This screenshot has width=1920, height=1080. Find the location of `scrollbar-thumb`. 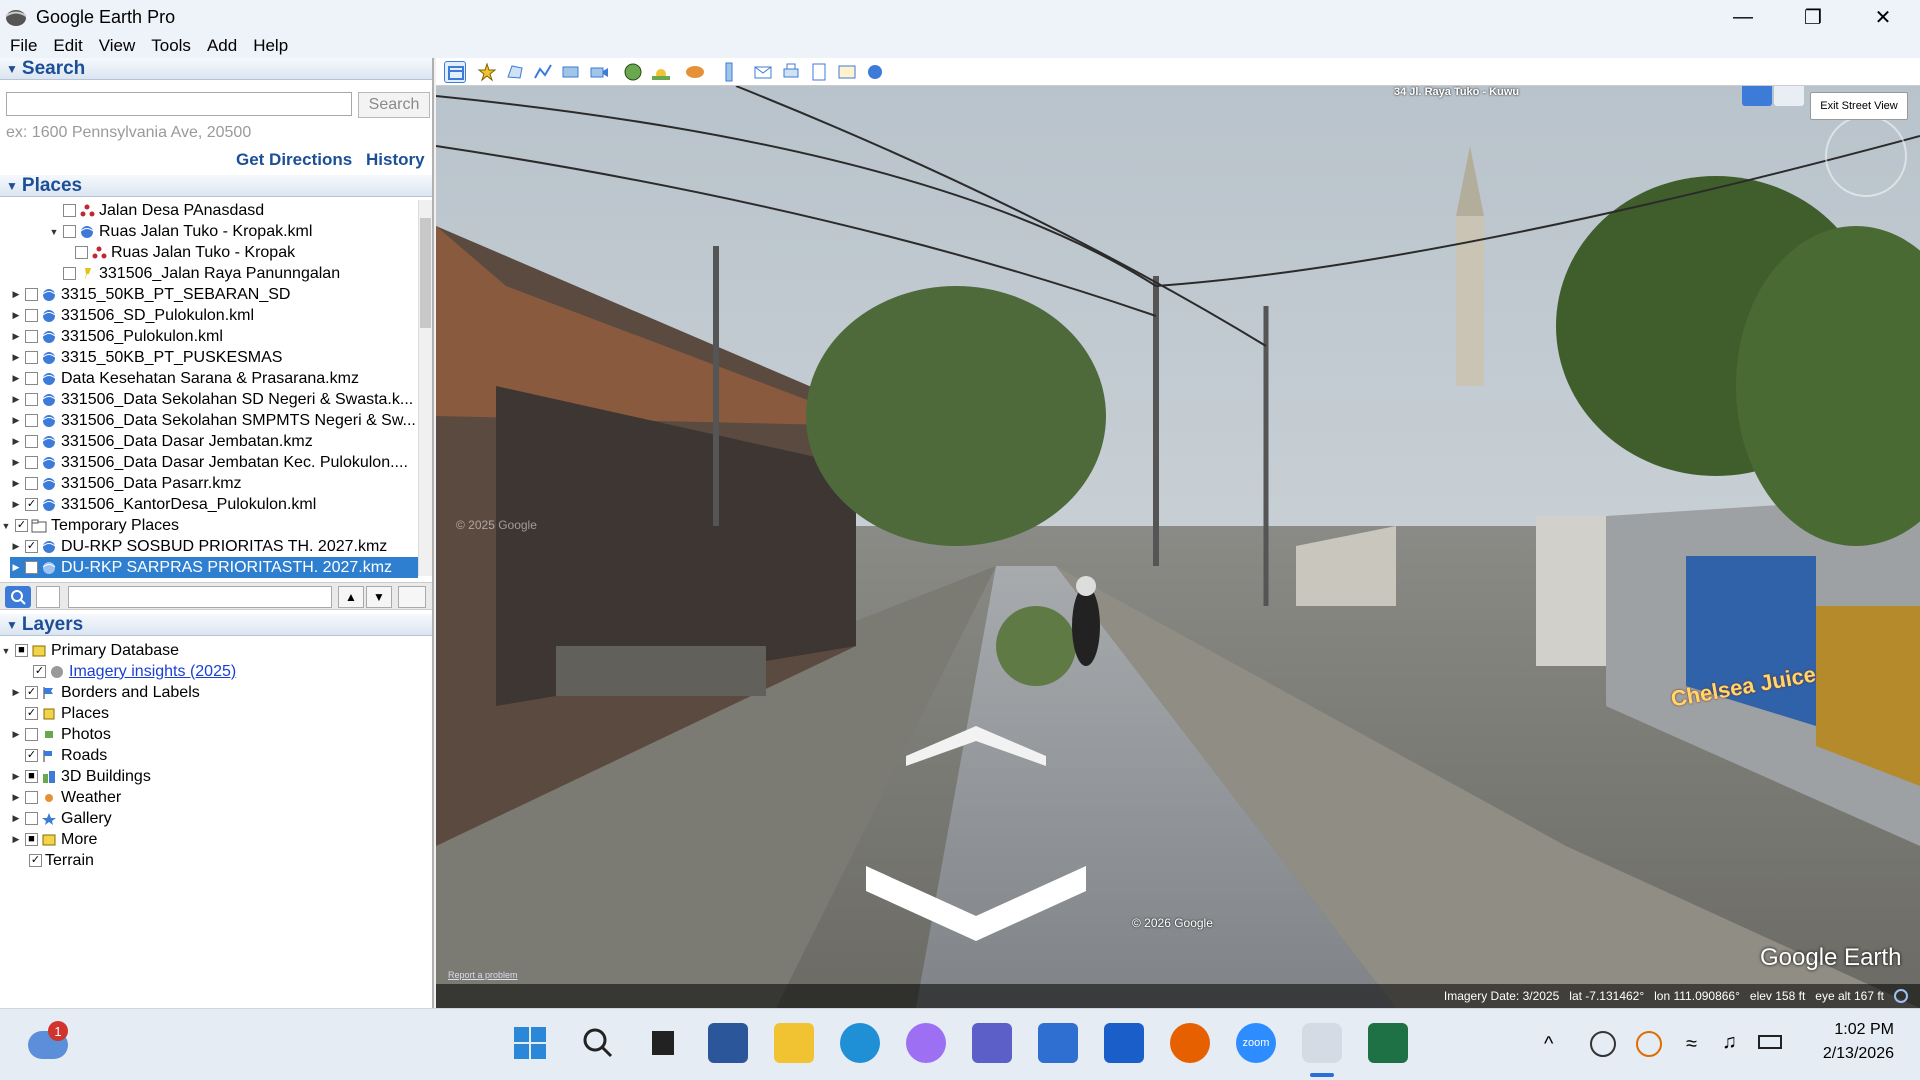

scrollbar-thumb is located at coordinates (425, 273).